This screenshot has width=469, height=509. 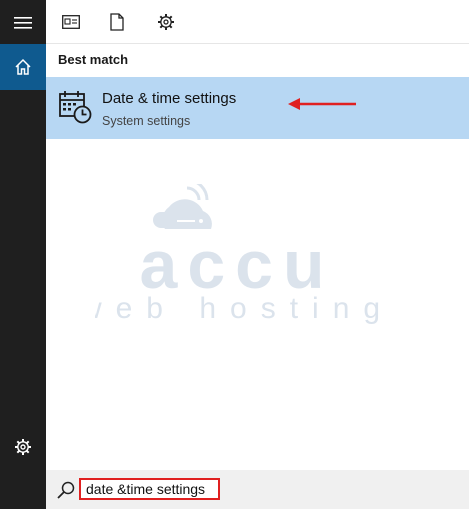 I want to click on settings-filter-button, so click(x=166, y=22).